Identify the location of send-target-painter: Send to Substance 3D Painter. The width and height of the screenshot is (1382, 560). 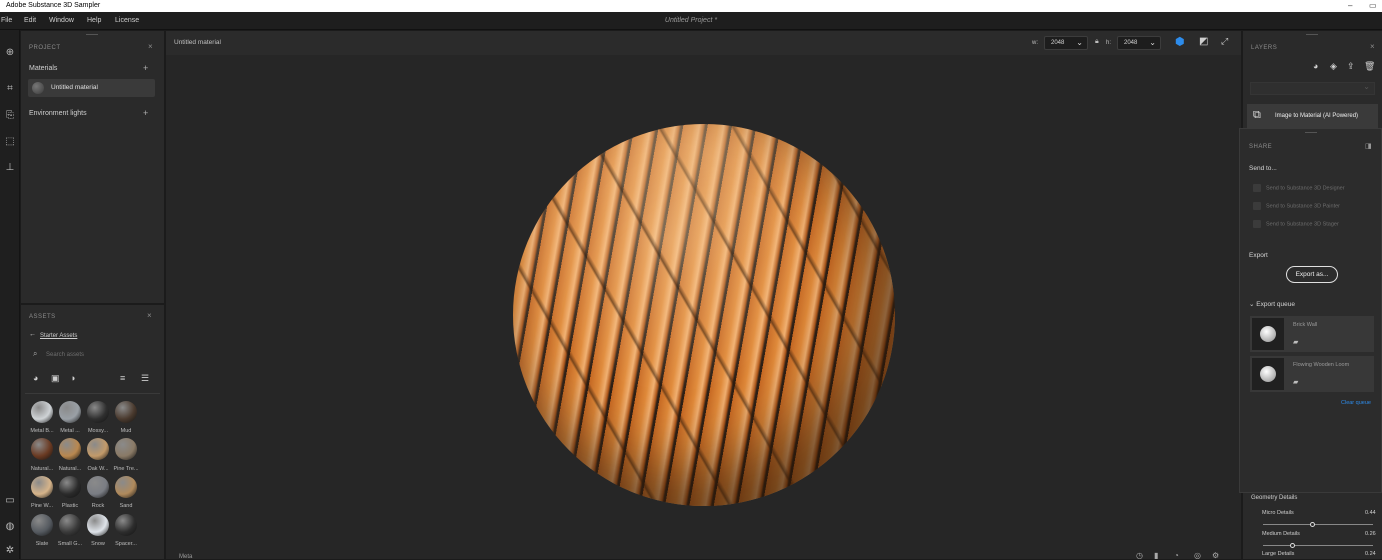
(1296, 206).